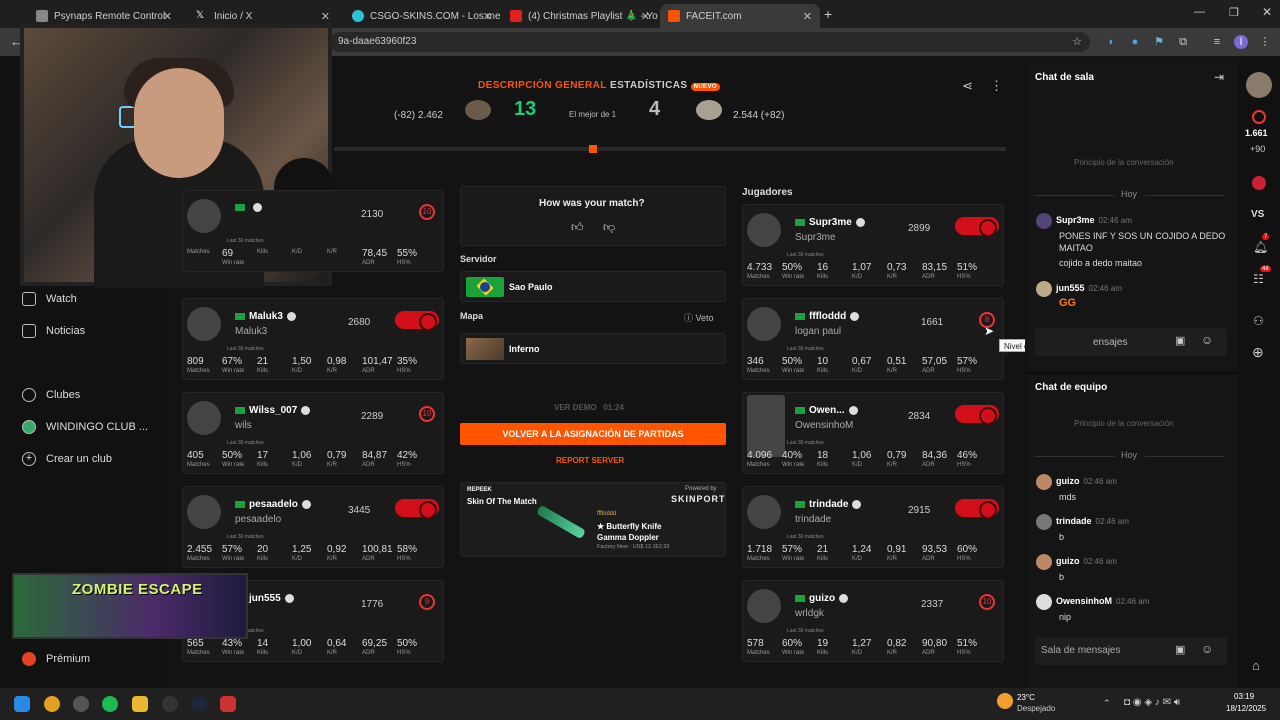  I want to click on demo-button: VER DEMO 01:24, so click(589, 407).